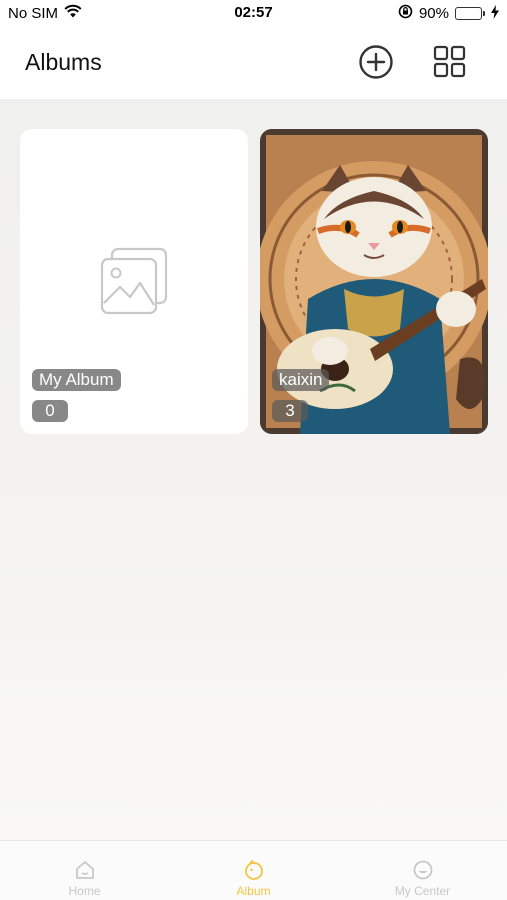 The height and width of the screenshot is (900, 507). I want to click on tab-my-center: My Center, so click(422, 870).